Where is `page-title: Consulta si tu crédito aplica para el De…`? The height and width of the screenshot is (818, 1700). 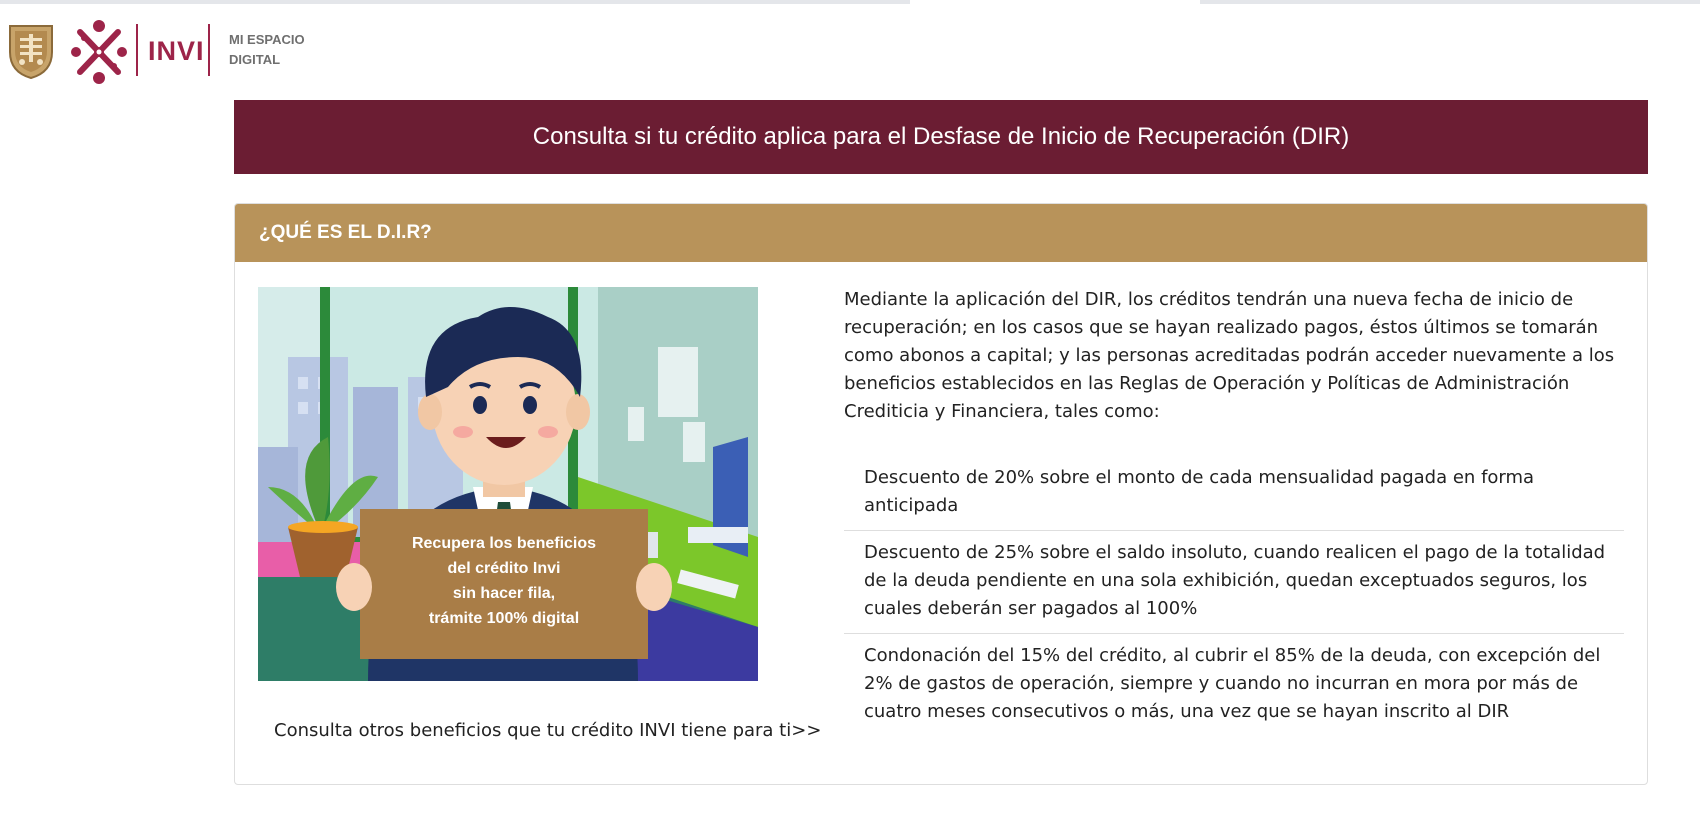 page-title: Consulta si tu crédito aplica para el De… is located at coordinates (941, 136).